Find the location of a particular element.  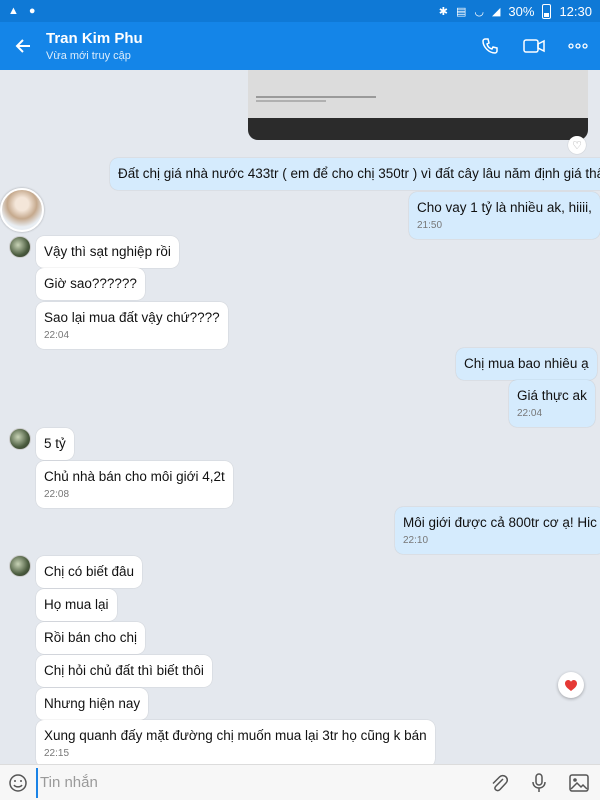

message-time: 22:10 is located at coordinates (416, 540).